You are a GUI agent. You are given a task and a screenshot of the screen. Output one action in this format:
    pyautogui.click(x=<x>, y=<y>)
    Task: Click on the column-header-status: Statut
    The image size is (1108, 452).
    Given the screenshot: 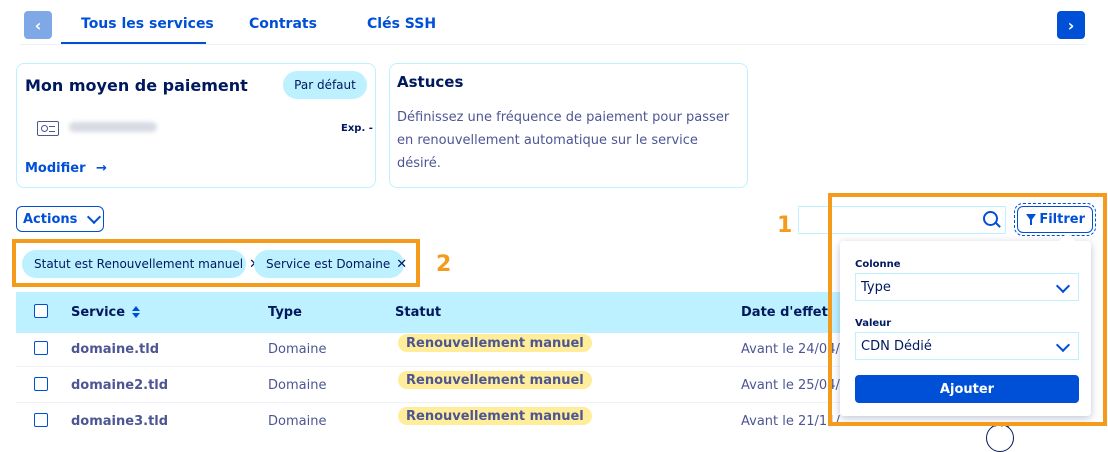 What is the action you would take?
    pyautogui.click(x=418, y=312)
    